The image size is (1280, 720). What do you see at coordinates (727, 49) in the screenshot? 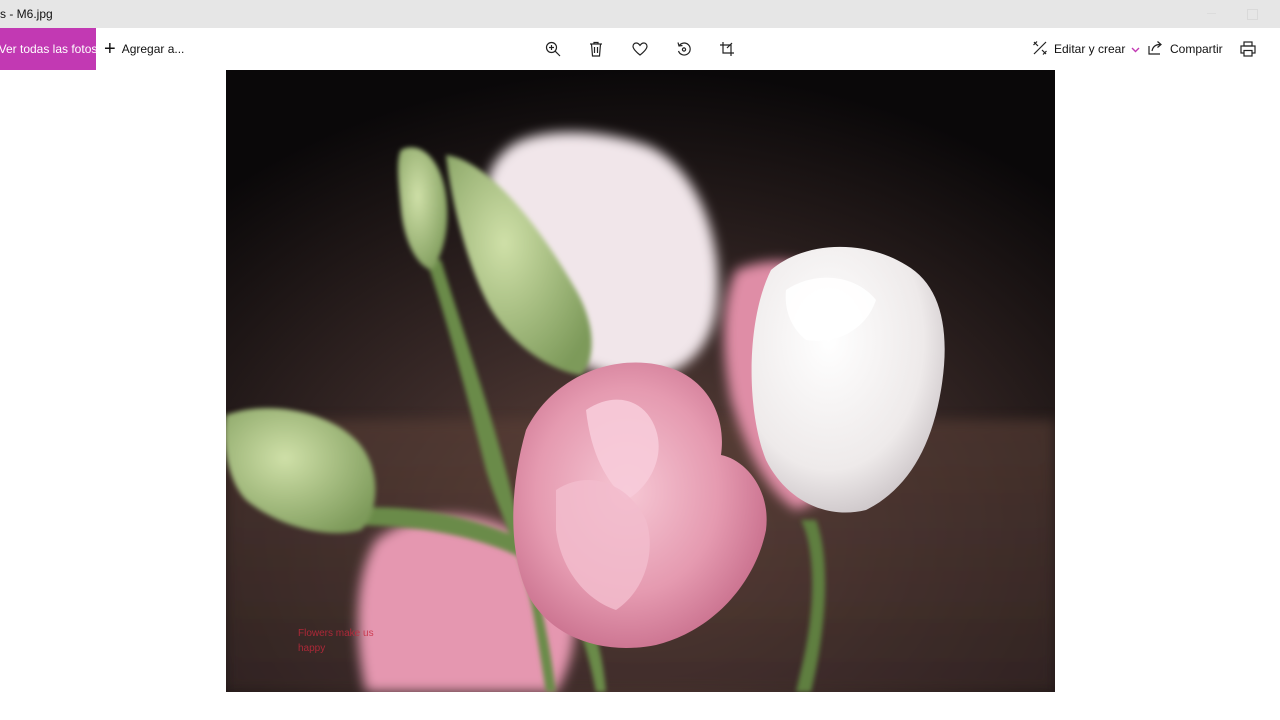
I see `crop-icon` at bounding box center [727, 49].